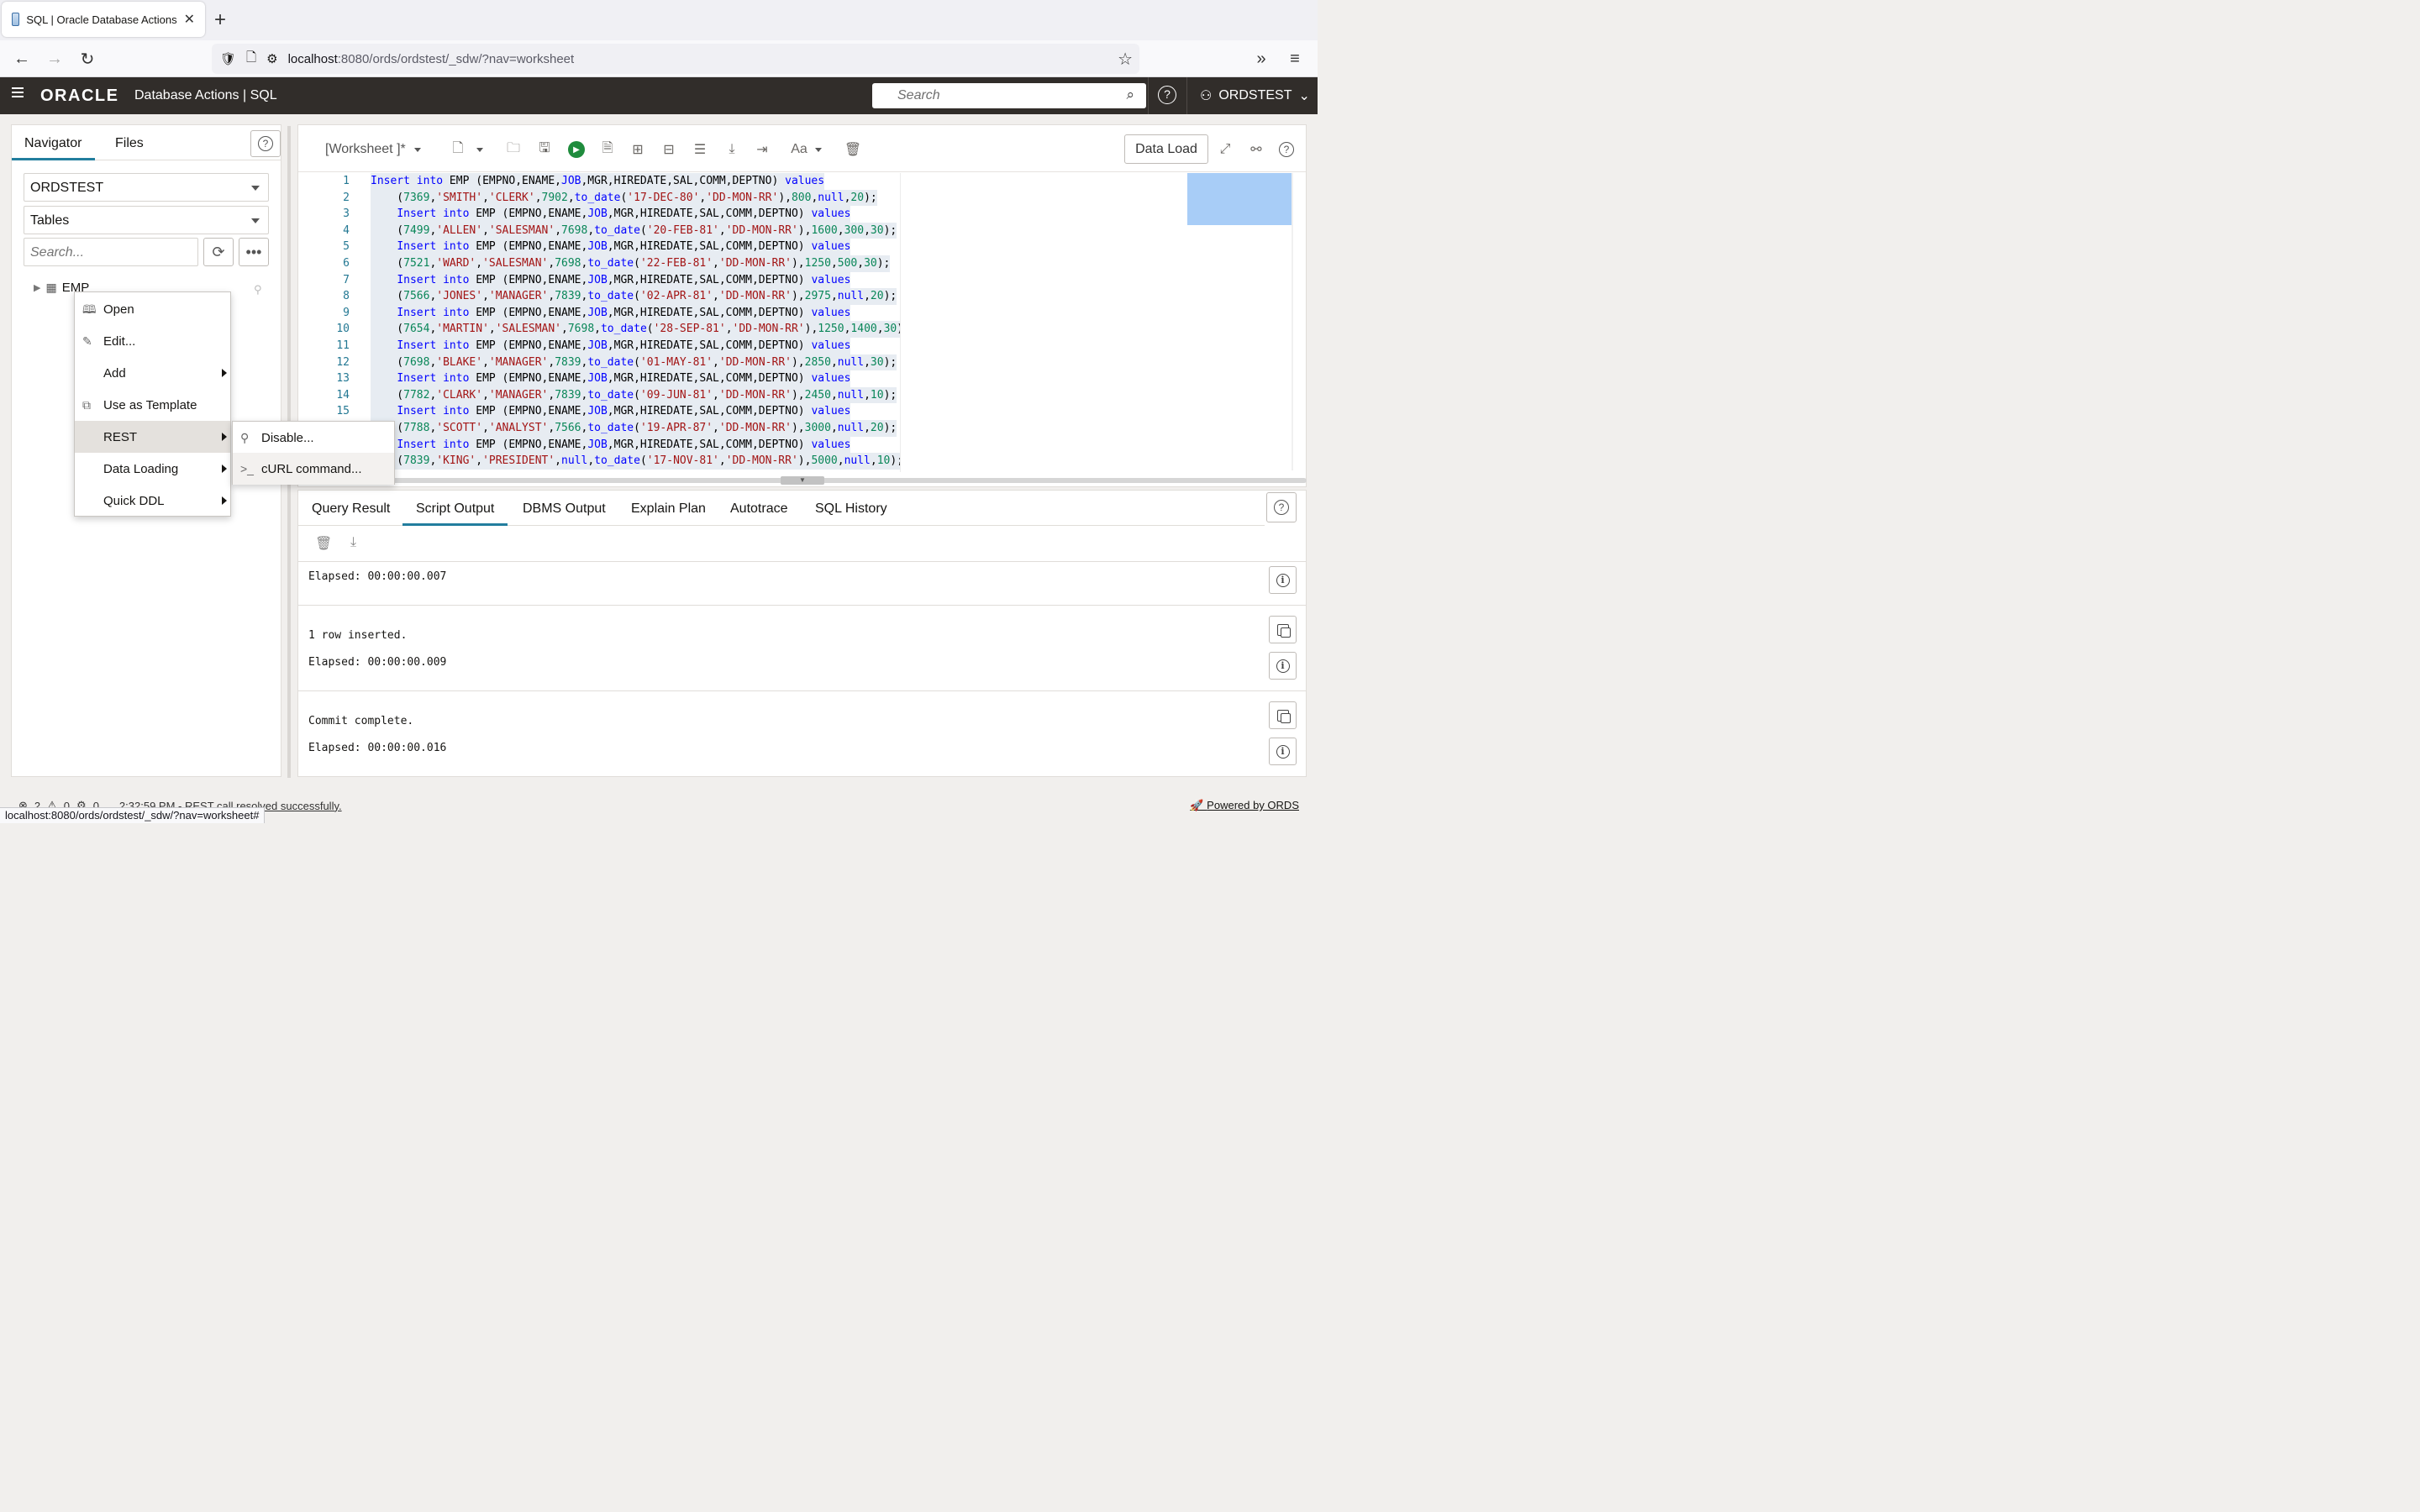  Describe the element at coordinates (153, 373) in the screenshot. I see `menu-item-add: Add` at that location.